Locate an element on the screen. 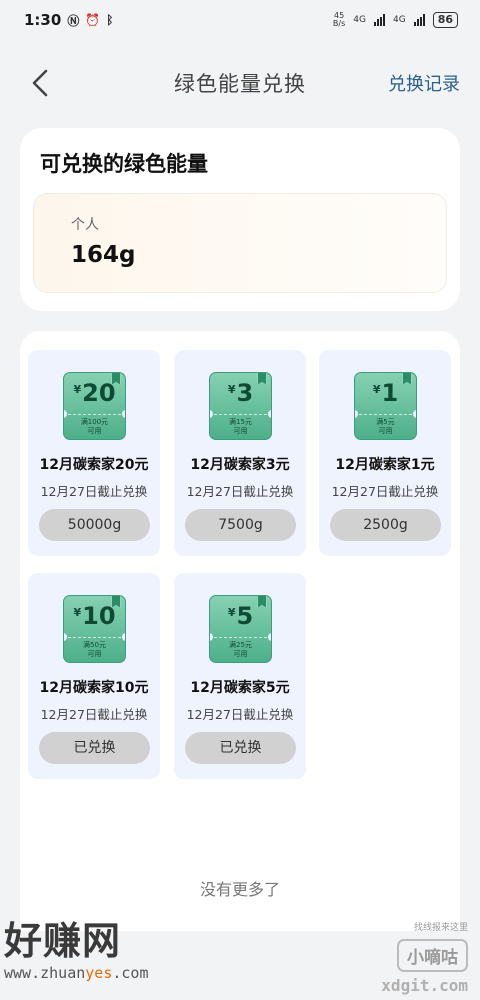  energy-card-title: 可兑换的绿色能量 is located at coordinates (124, 164).